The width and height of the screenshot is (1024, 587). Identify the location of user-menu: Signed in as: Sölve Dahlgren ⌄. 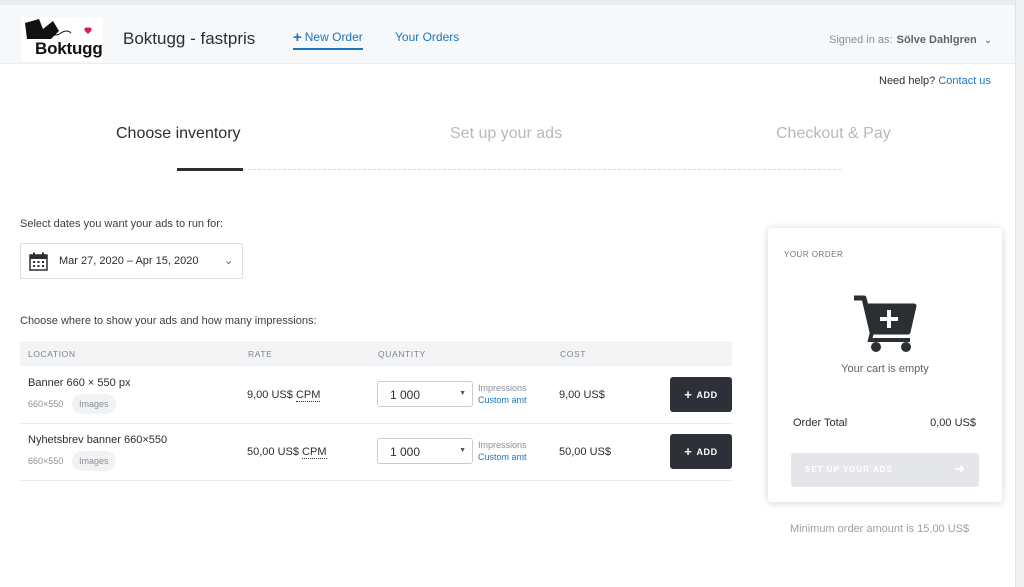
(910, 40).